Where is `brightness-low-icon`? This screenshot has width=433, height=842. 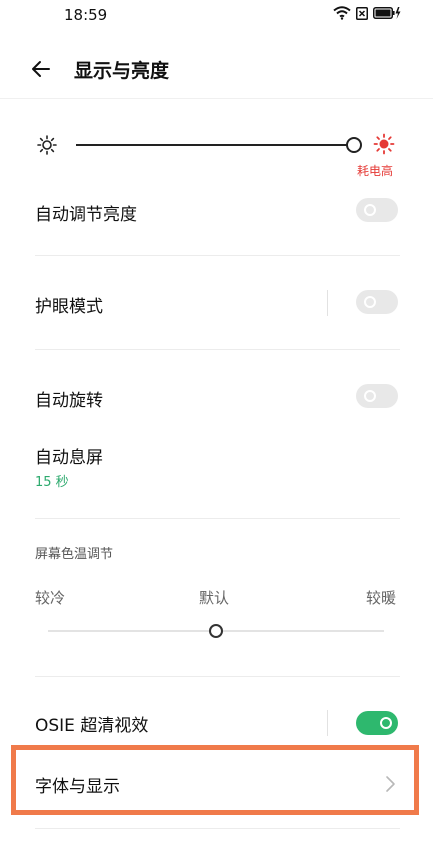
brightness-low-icon is located at coordinates (47, 145).